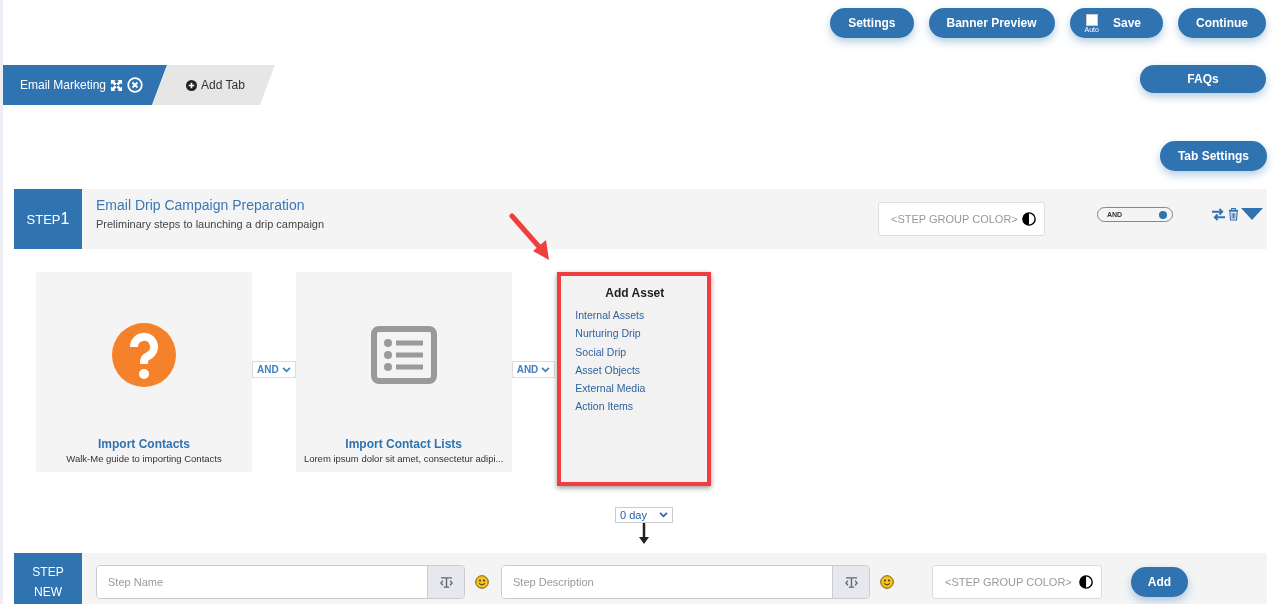 The width and height of the screenshot is (1274, 604). I want to click on add-button: Add, so click(1159, 582).